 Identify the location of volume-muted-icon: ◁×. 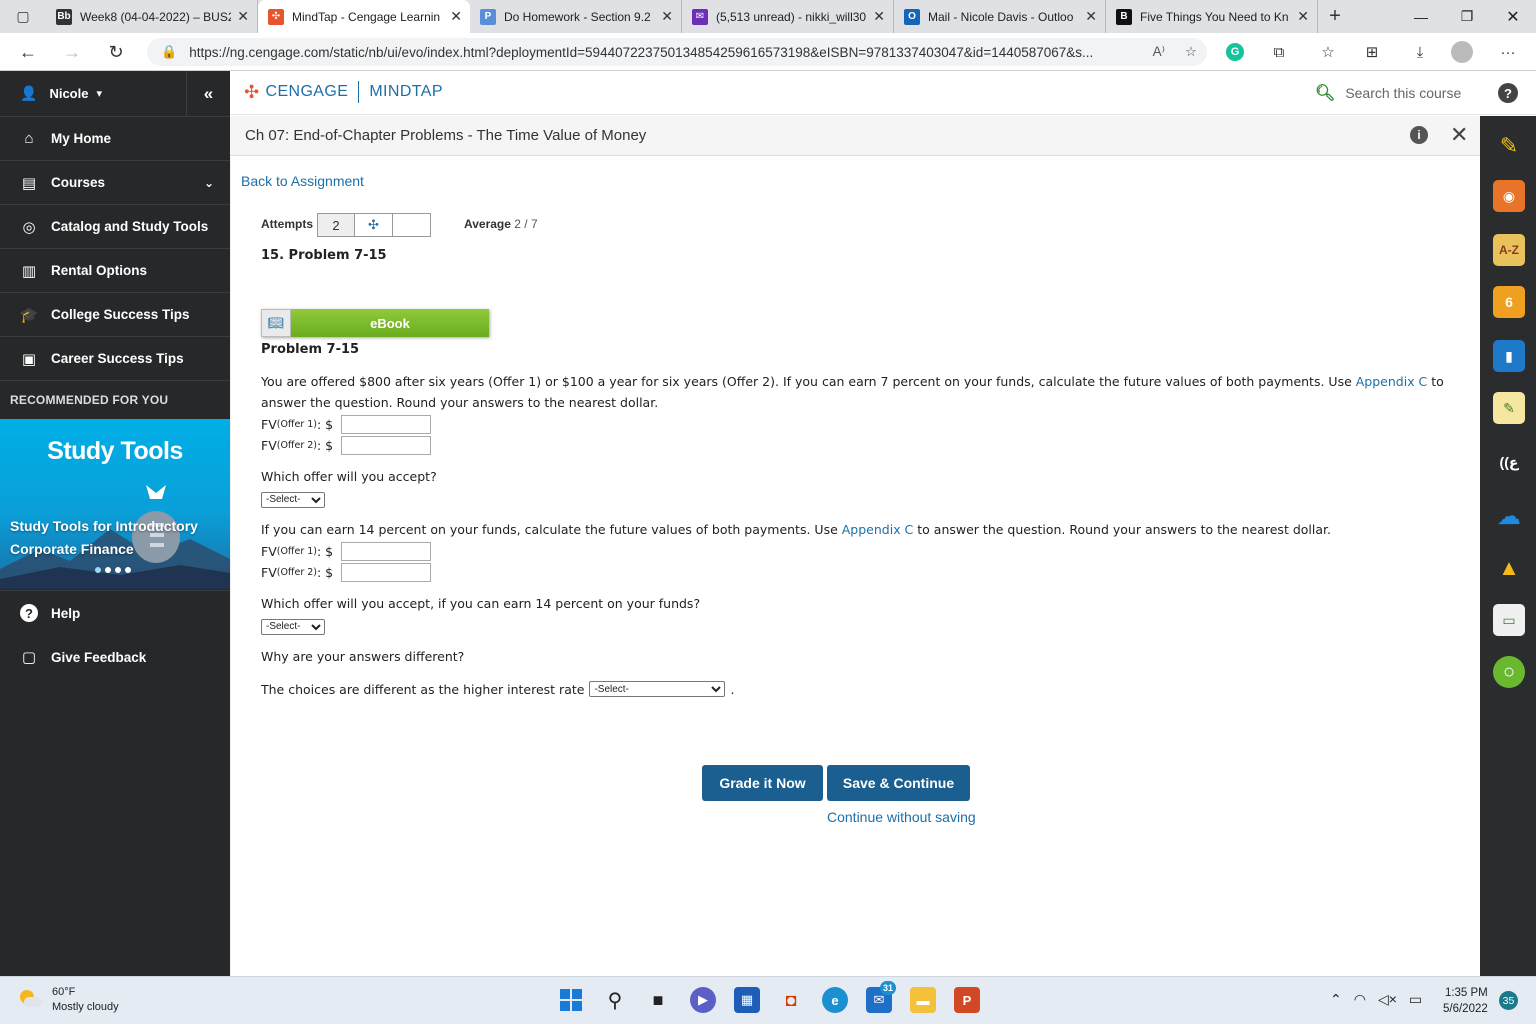
(1387, 999).